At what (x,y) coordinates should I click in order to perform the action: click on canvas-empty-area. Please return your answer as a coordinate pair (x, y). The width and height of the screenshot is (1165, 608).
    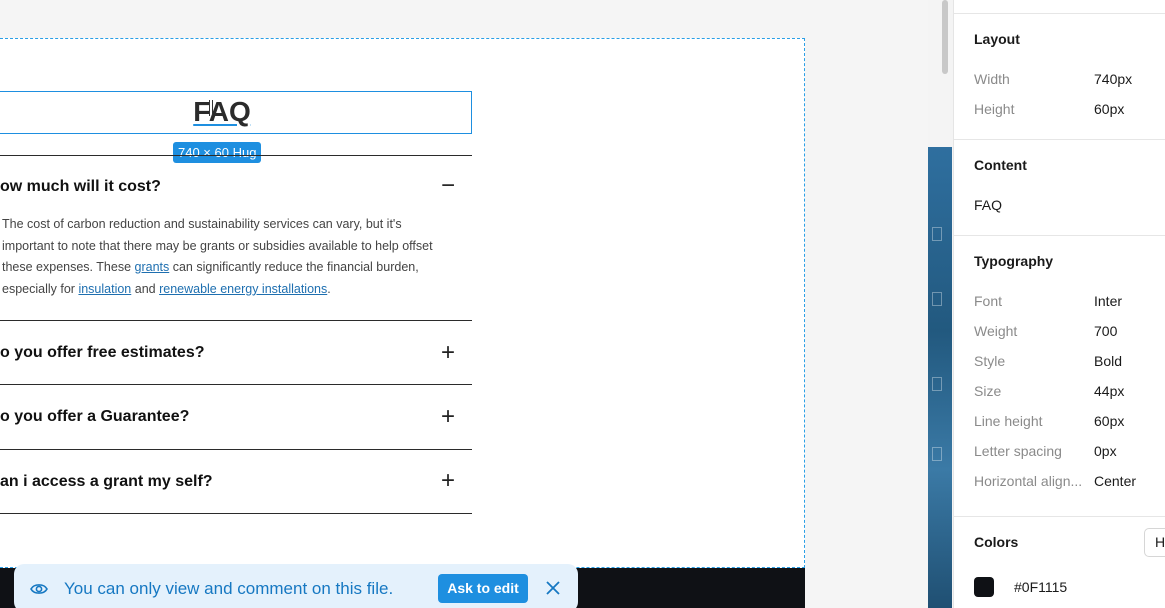
    Looking at the image, I should click on (866, 304).